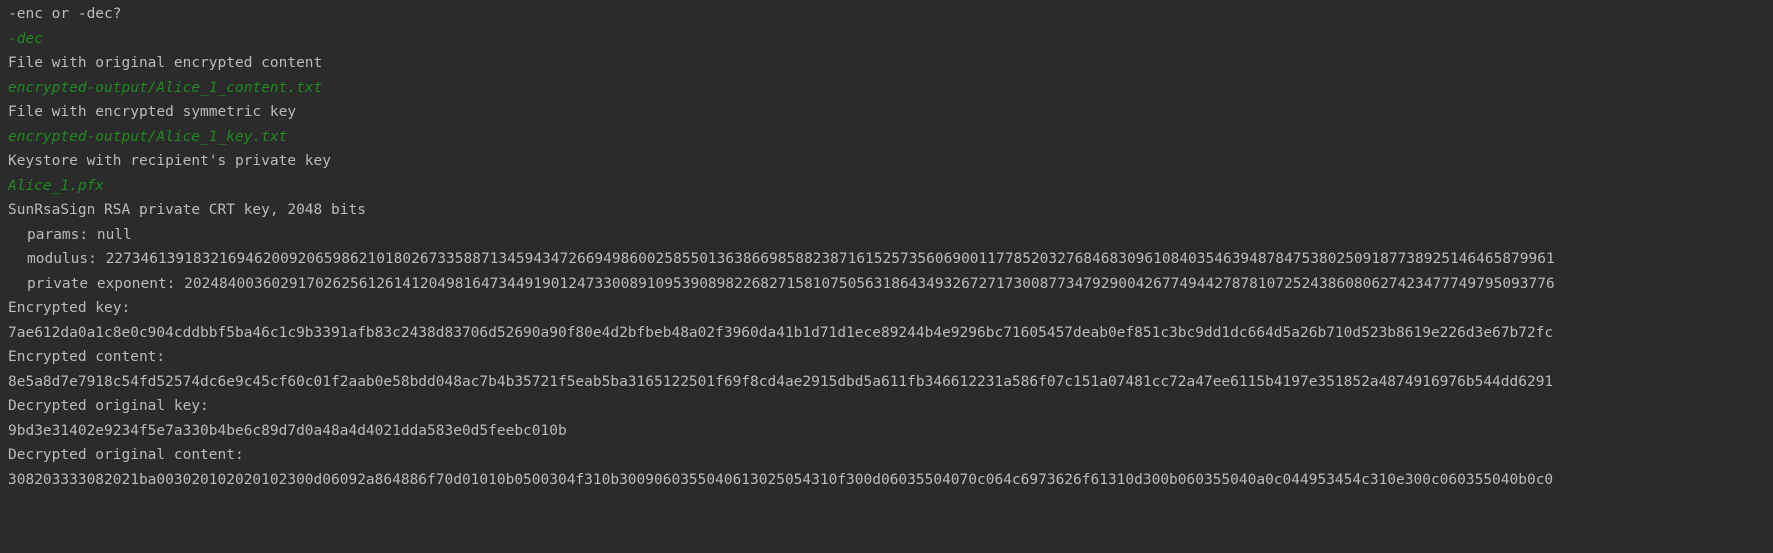  I want to click on console-prompt-key-file: File with encrypted symmetric key, so click(152, 112).